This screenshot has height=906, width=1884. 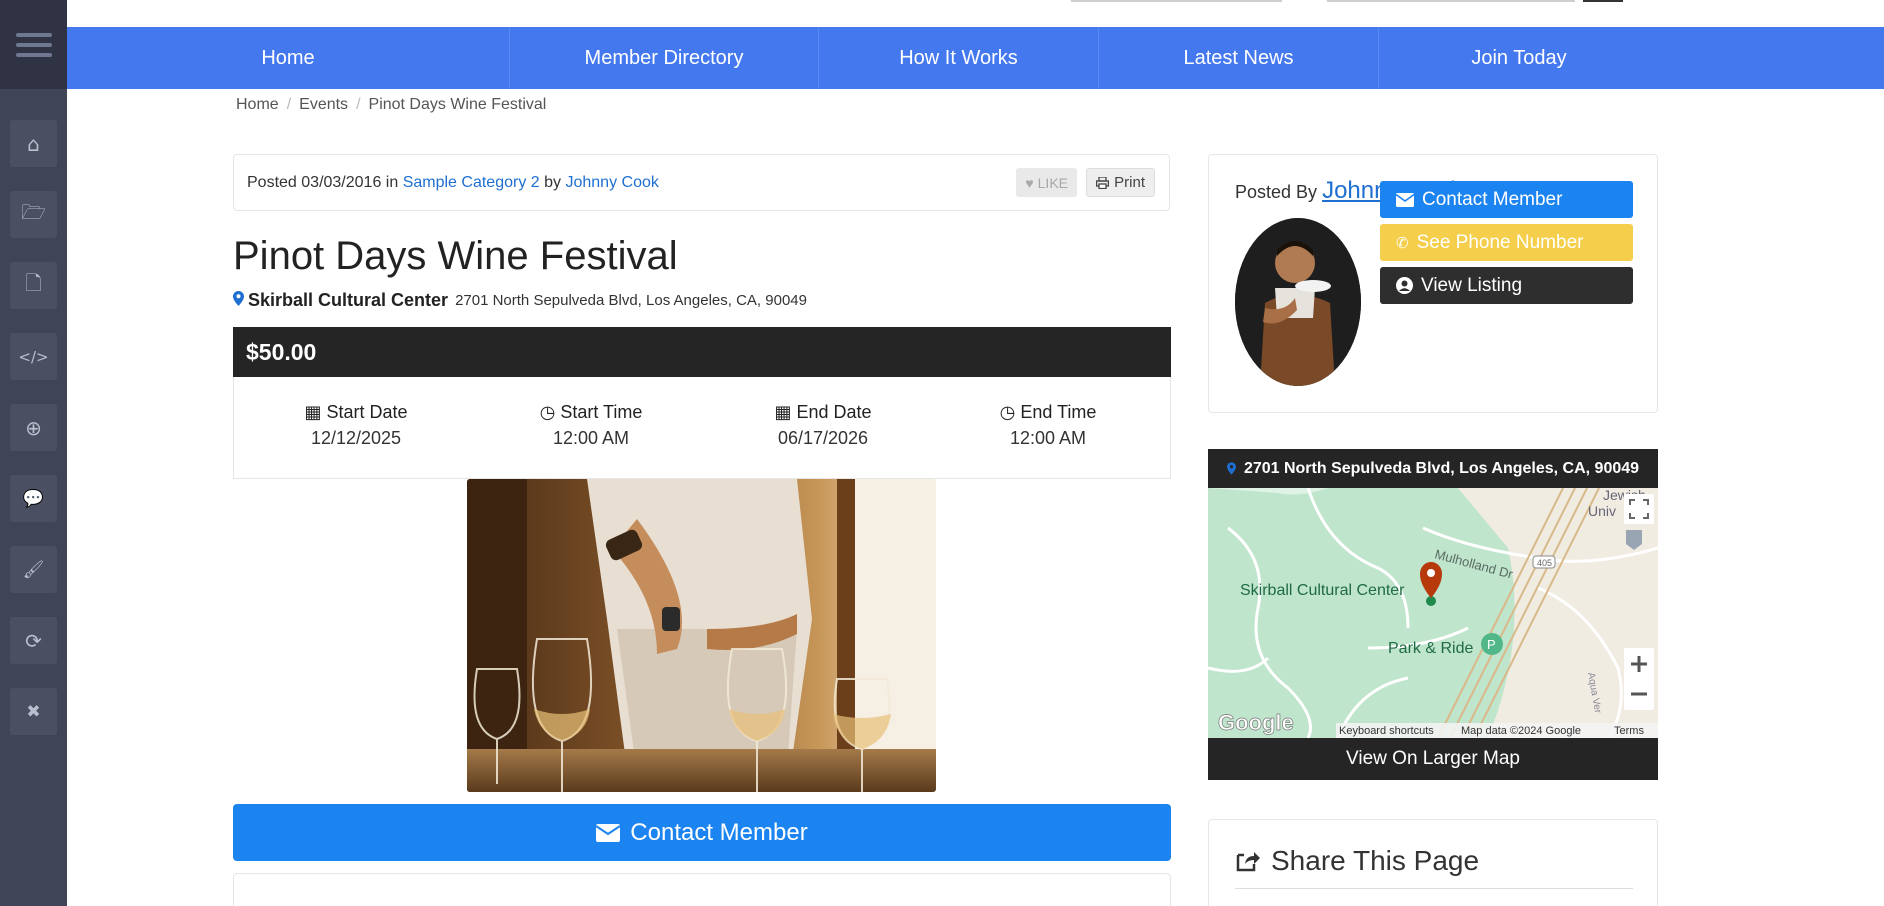 I want to click on category-link: Sample Category 2, so click(x=471, y=183).